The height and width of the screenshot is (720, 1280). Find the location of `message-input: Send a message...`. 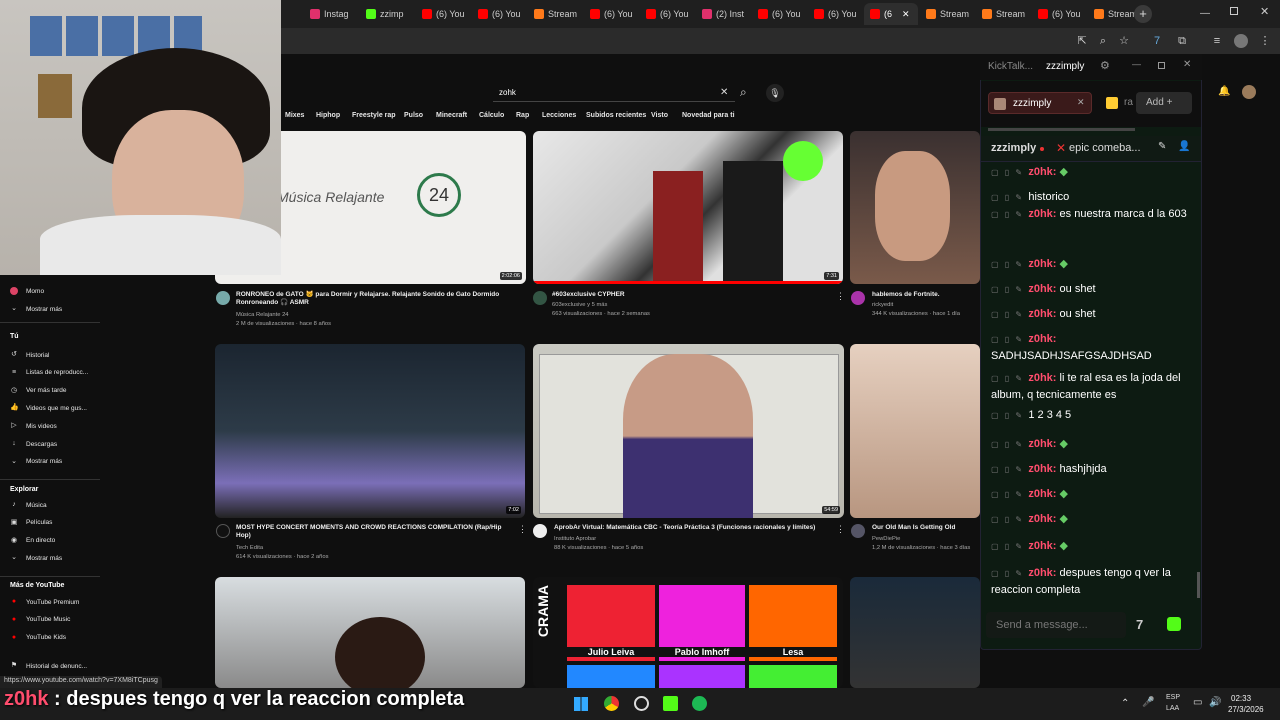

message-input: Send a message... is located at coordinates (1056, 625).